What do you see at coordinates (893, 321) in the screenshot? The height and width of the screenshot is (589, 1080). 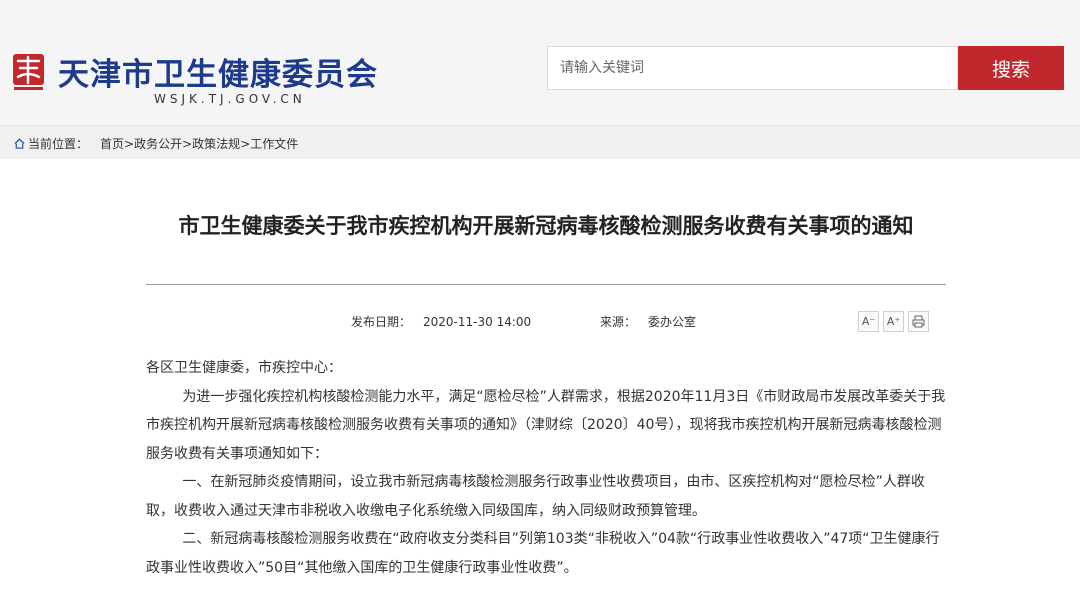 I see `increase-font-button: A⁺` at bounding box center [893, 321].